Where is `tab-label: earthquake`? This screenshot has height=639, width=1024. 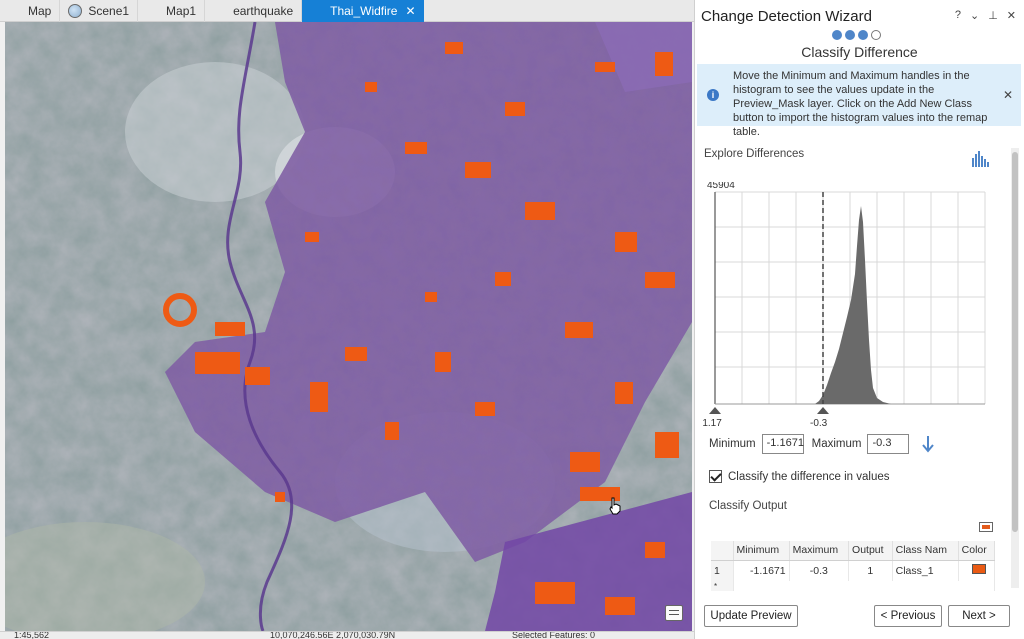 tab-label: earthquake is located at coordinates (263, 11).